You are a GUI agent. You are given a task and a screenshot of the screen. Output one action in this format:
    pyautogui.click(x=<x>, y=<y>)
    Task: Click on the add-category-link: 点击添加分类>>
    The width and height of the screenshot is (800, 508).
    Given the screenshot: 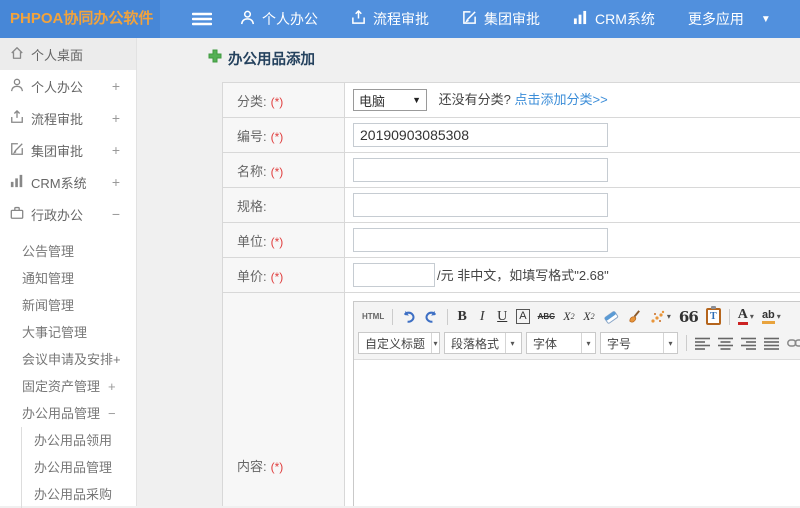 What is the action you would take?
    pyautogui.click(x=560, y=99)
    